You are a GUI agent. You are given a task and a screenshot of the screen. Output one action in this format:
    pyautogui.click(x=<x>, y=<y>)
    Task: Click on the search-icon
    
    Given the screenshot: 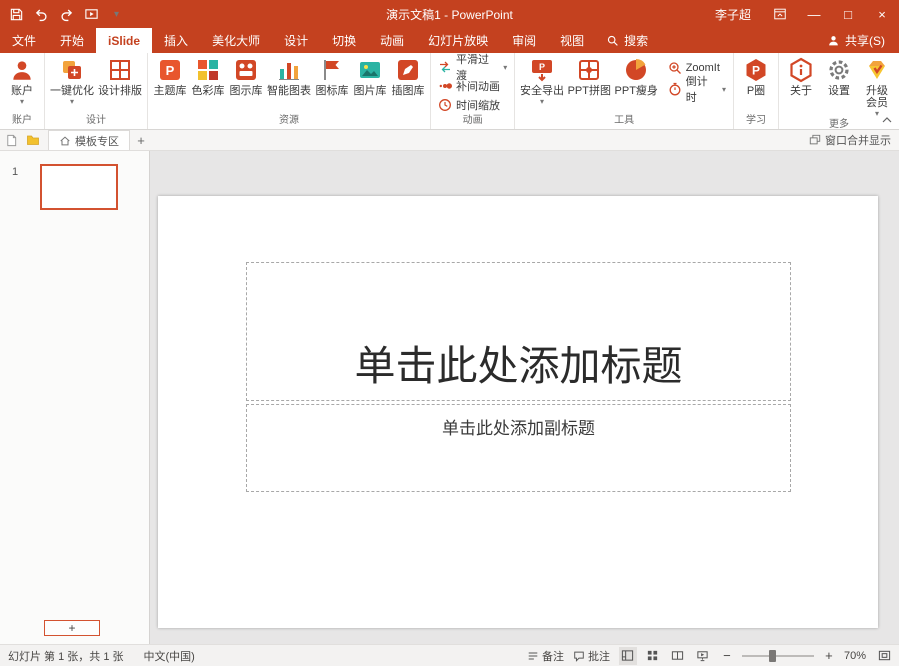 What is the action you would take?
    pyautogui.click(x=612, y=40)
    